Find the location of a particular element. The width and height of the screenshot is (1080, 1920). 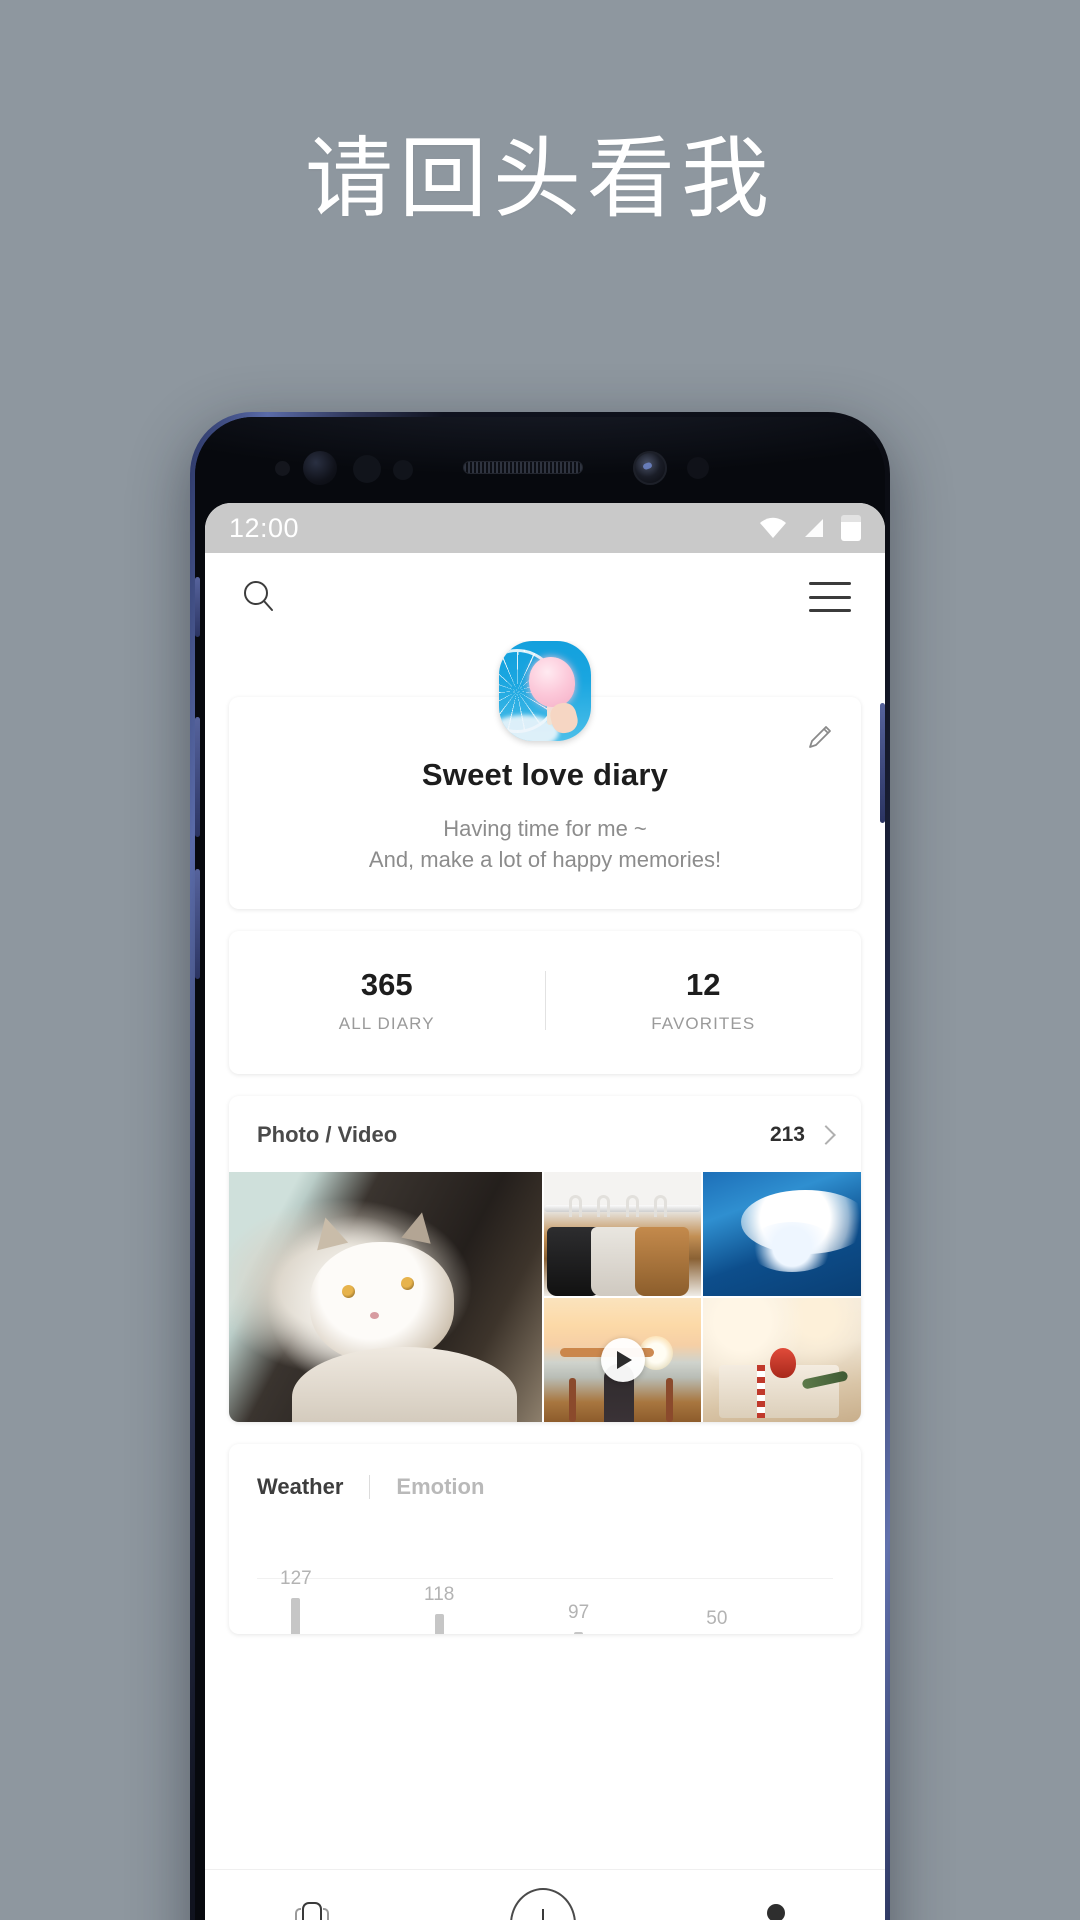

pencil-edit-icon is located at coordinates (820, 738).